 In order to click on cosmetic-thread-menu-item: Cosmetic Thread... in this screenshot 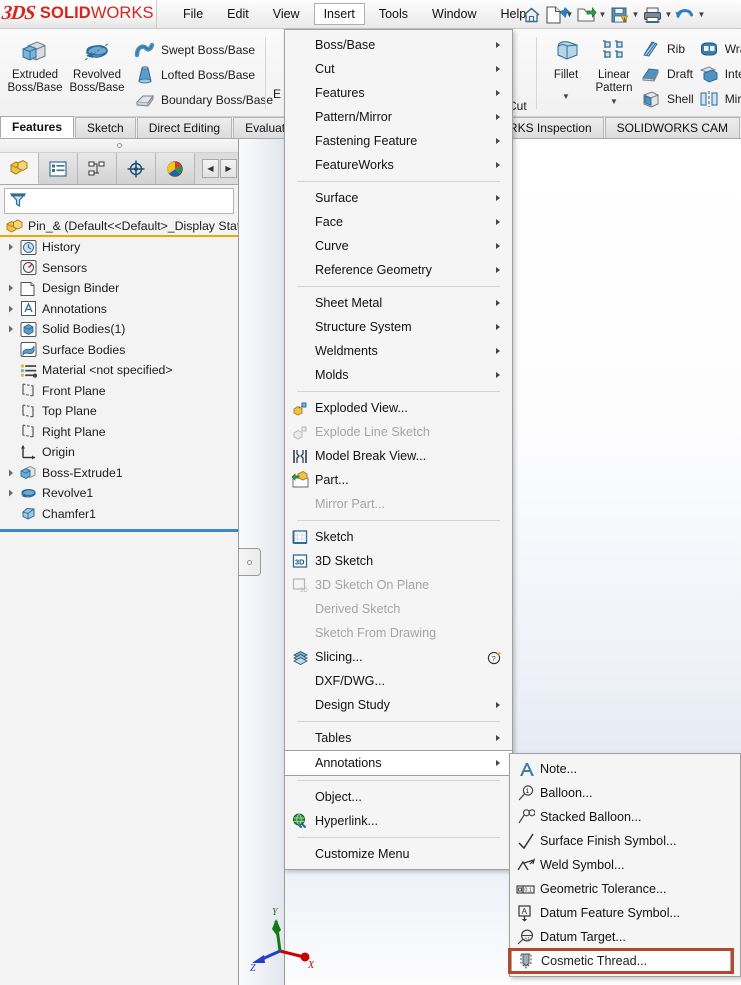, I will do `click(621, 961)`.